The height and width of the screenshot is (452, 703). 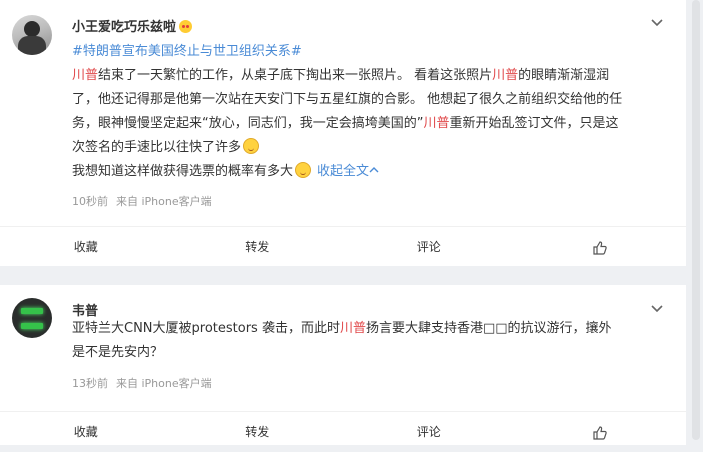 What do you see at coordinates (186, 26) in the screenshot?
I see `heart-eyes-emoji-icon` at bounding box center [186, 26].